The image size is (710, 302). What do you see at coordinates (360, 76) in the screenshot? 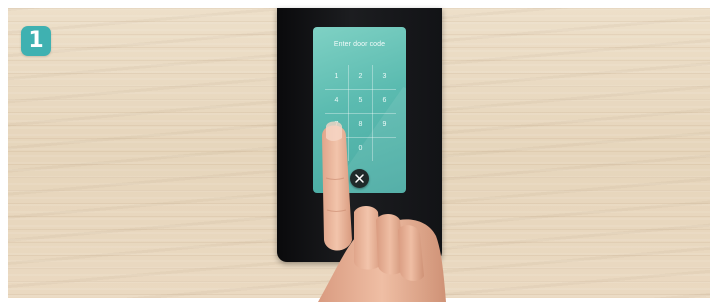
I see `key-2: 2` at bounding box center [360, 76].